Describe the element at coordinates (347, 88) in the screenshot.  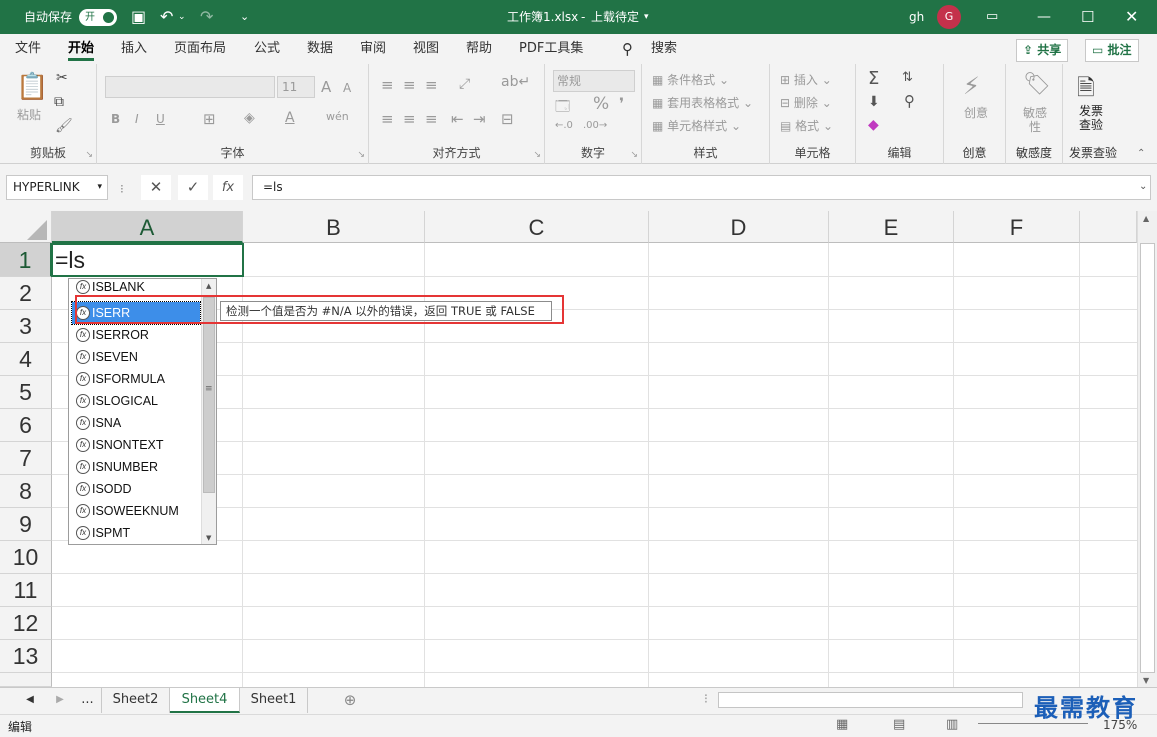
I see `shrink-font-icon: A` at that location.